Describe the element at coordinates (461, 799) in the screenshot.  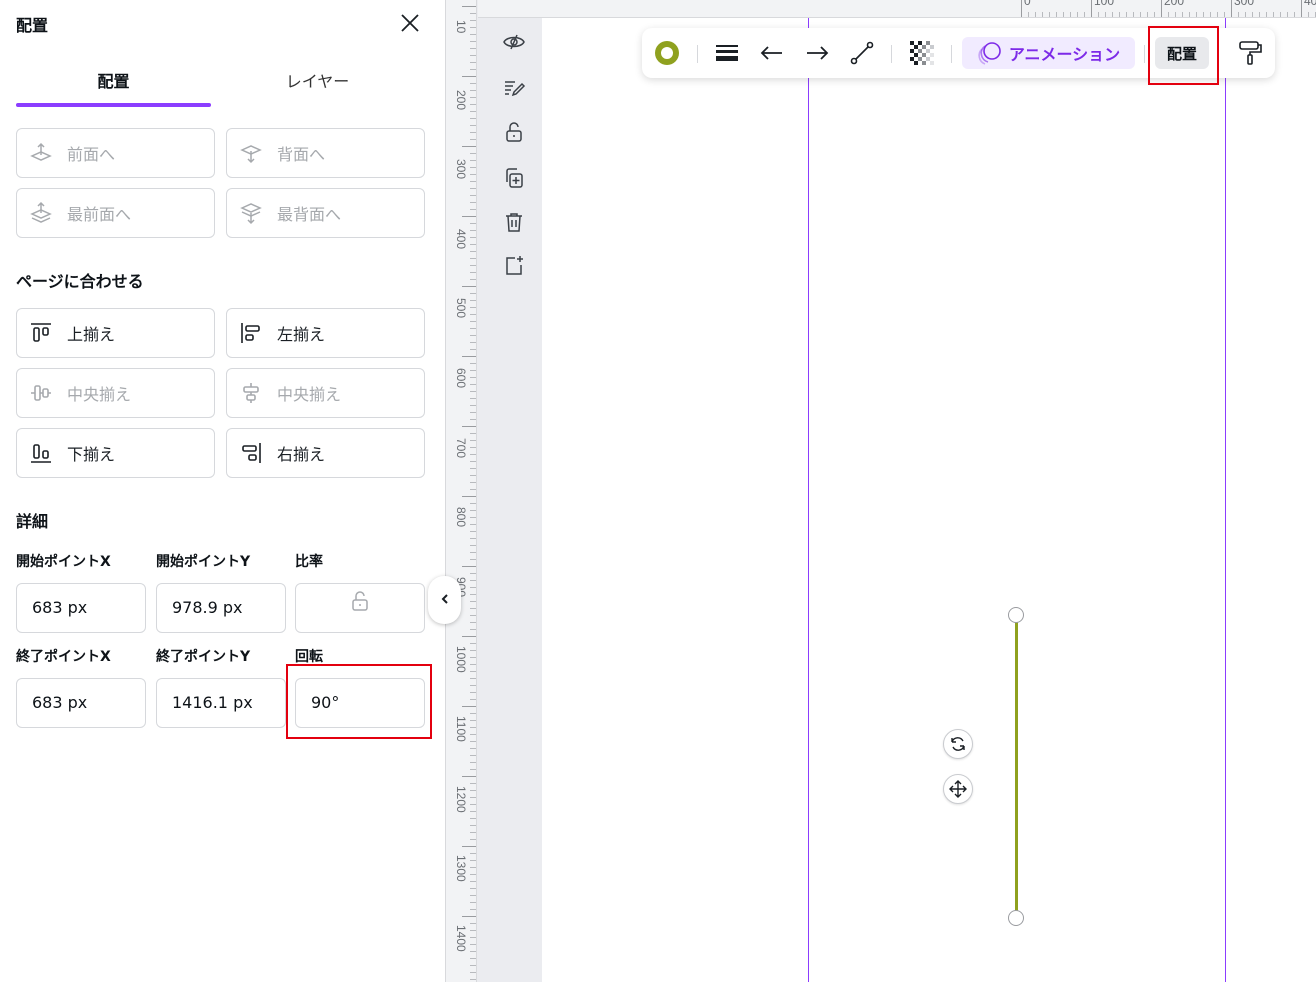
I see `vertical-ruler-label: 1200` at that location.